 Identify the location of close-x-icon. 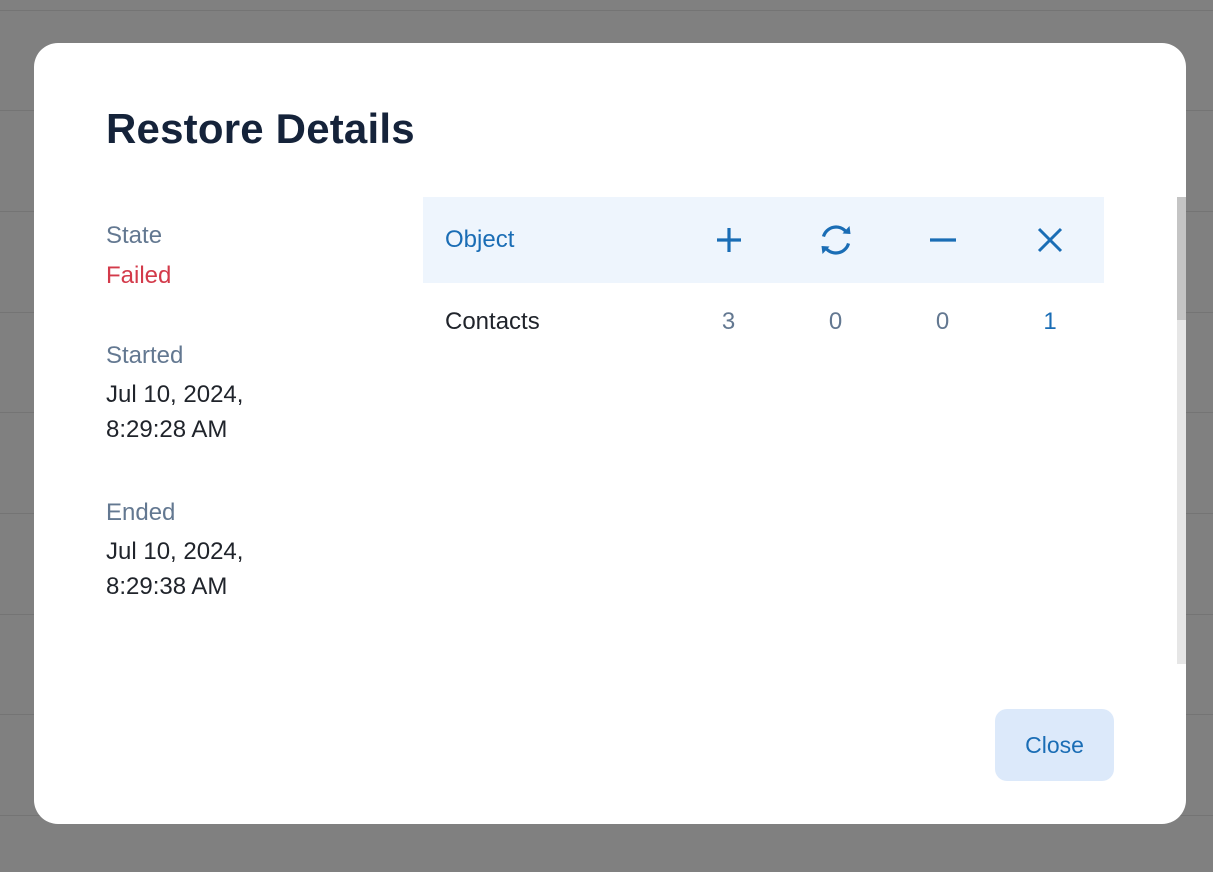
(1050, 240).